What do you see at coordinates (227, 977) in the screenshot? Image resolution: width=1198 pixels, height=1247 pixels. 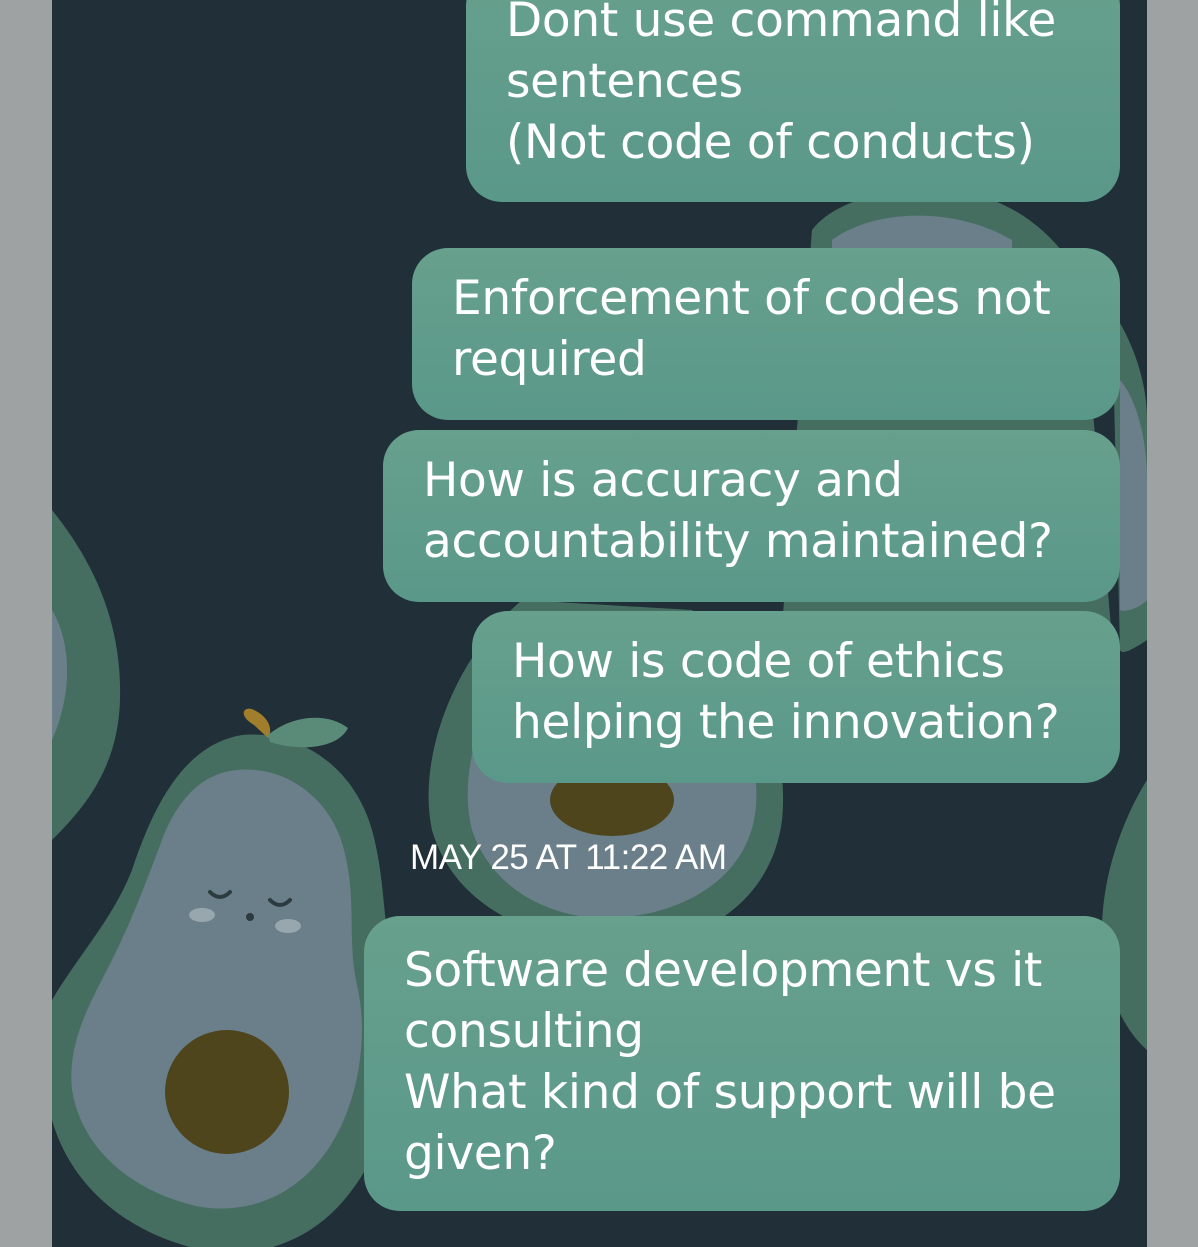 I see `avocado-face-icon` at bounding box center [227, 977].